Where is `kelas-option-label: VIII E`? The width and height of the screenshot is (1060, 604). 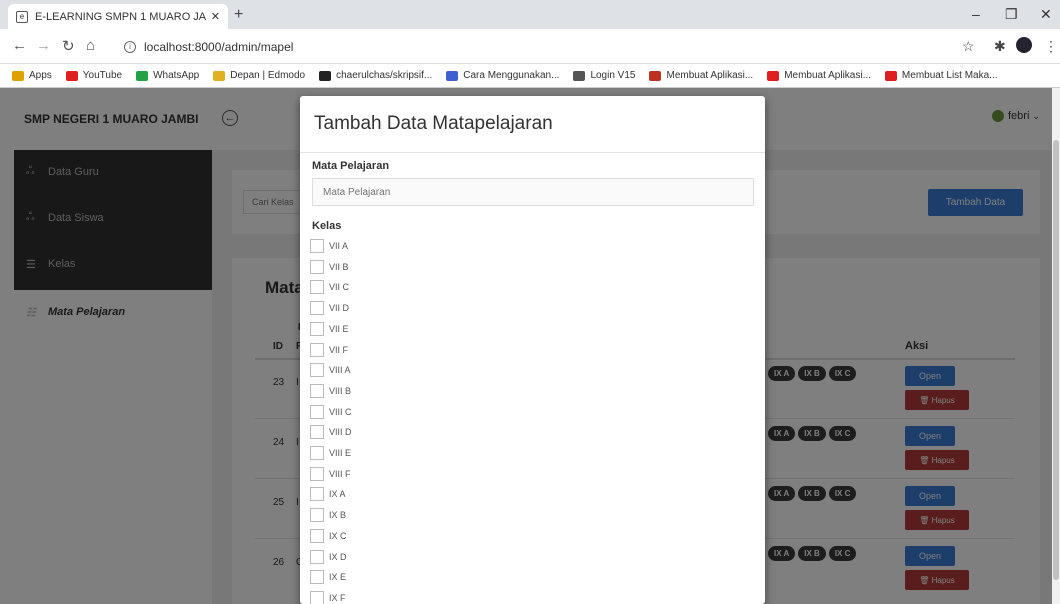 kelas-option-label: VIII E is located at coordinates (340, 453).